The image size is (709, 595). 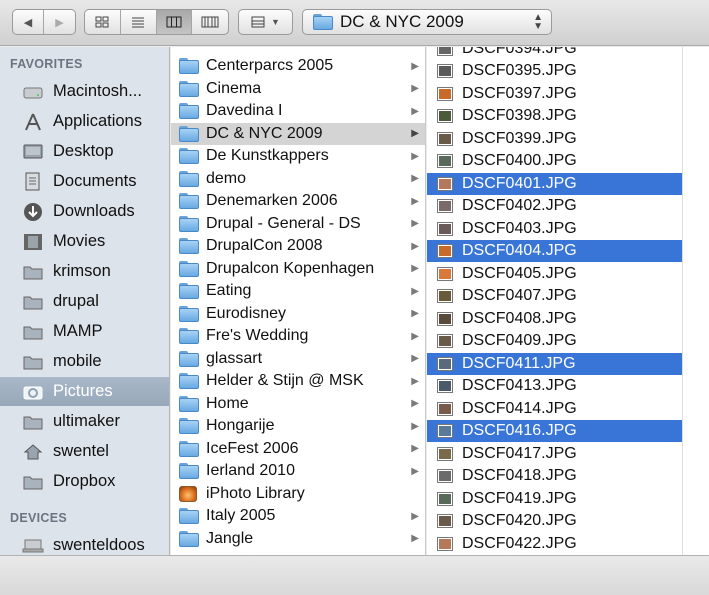 I want to click on sidebar-item-documents: Documents, so click(x=84, y=181).